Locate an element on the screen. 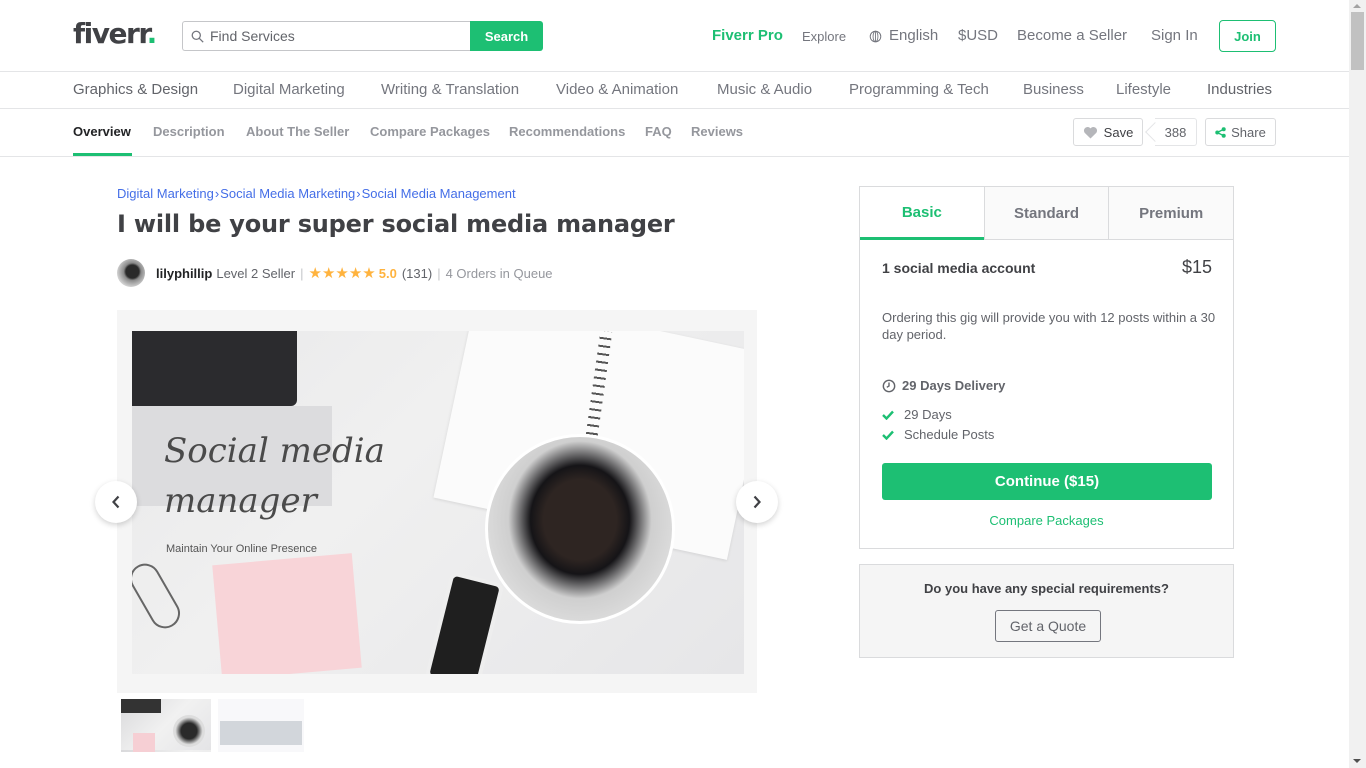 This screenshot has width=1366, height=768. tab-about-seller: About The Seller is located at coordinates (297, 131).